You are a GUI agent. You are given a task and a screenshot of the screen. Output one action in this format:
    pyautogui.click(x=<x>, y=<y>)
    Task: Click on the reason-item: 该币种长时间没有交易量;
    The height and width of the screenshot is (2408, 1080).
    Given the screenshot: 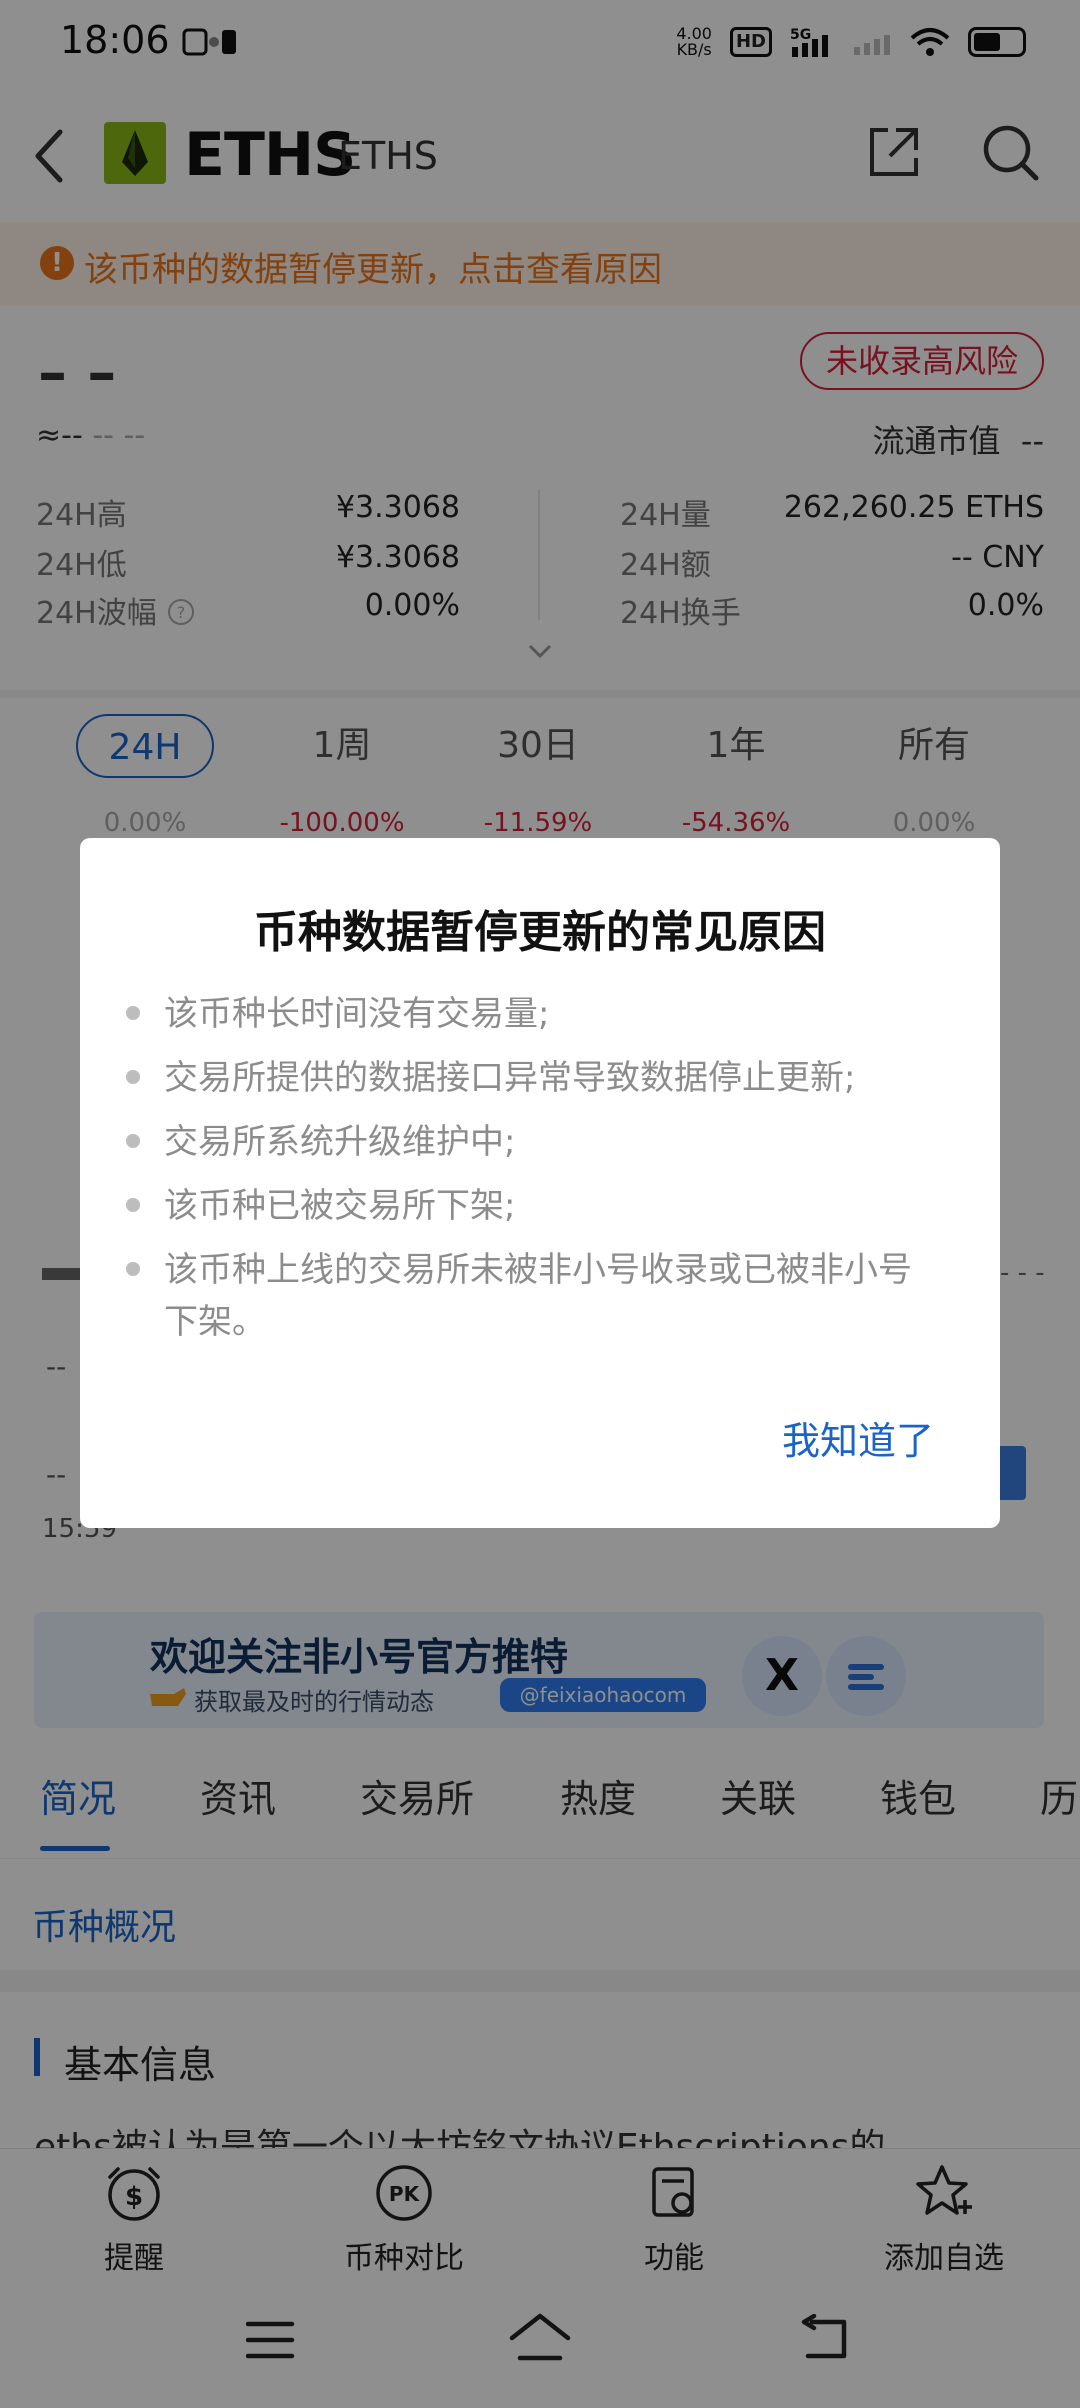 What is the action you would take?
    pyautogui.click(x=357, y=1014)
    